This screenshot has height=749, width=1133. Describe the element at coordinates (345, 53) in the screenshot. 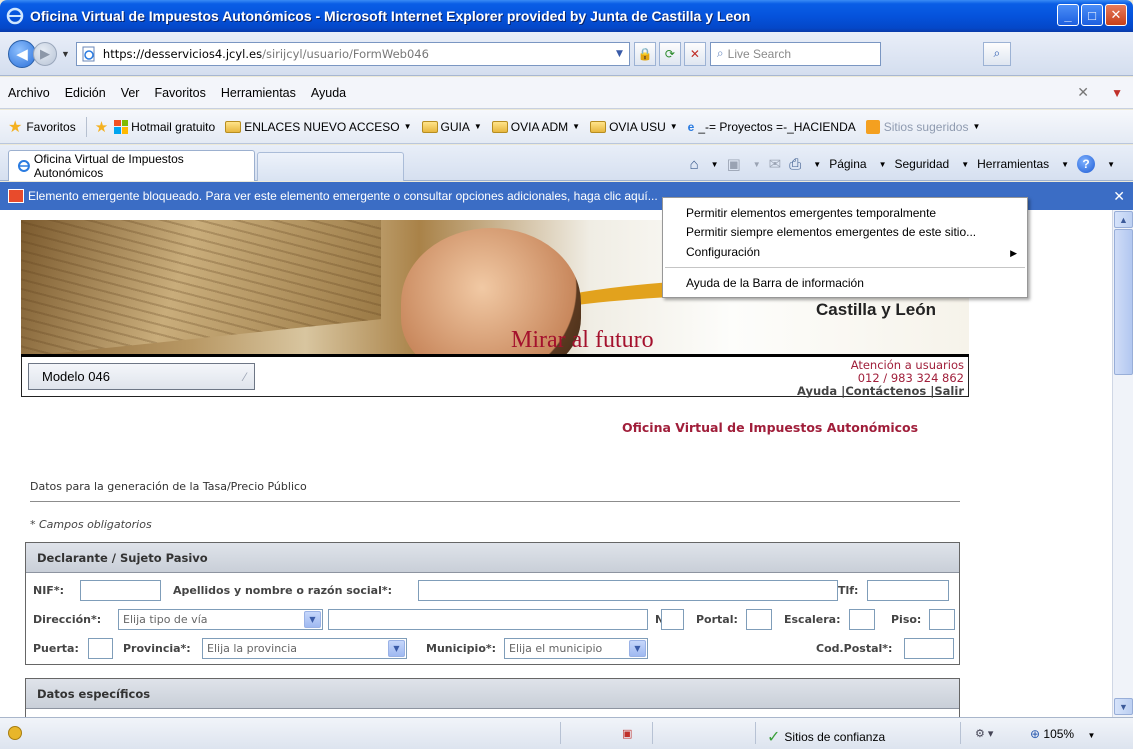

I see `address-path: /sirijcyl/usuario/FormWeb046` at that location.